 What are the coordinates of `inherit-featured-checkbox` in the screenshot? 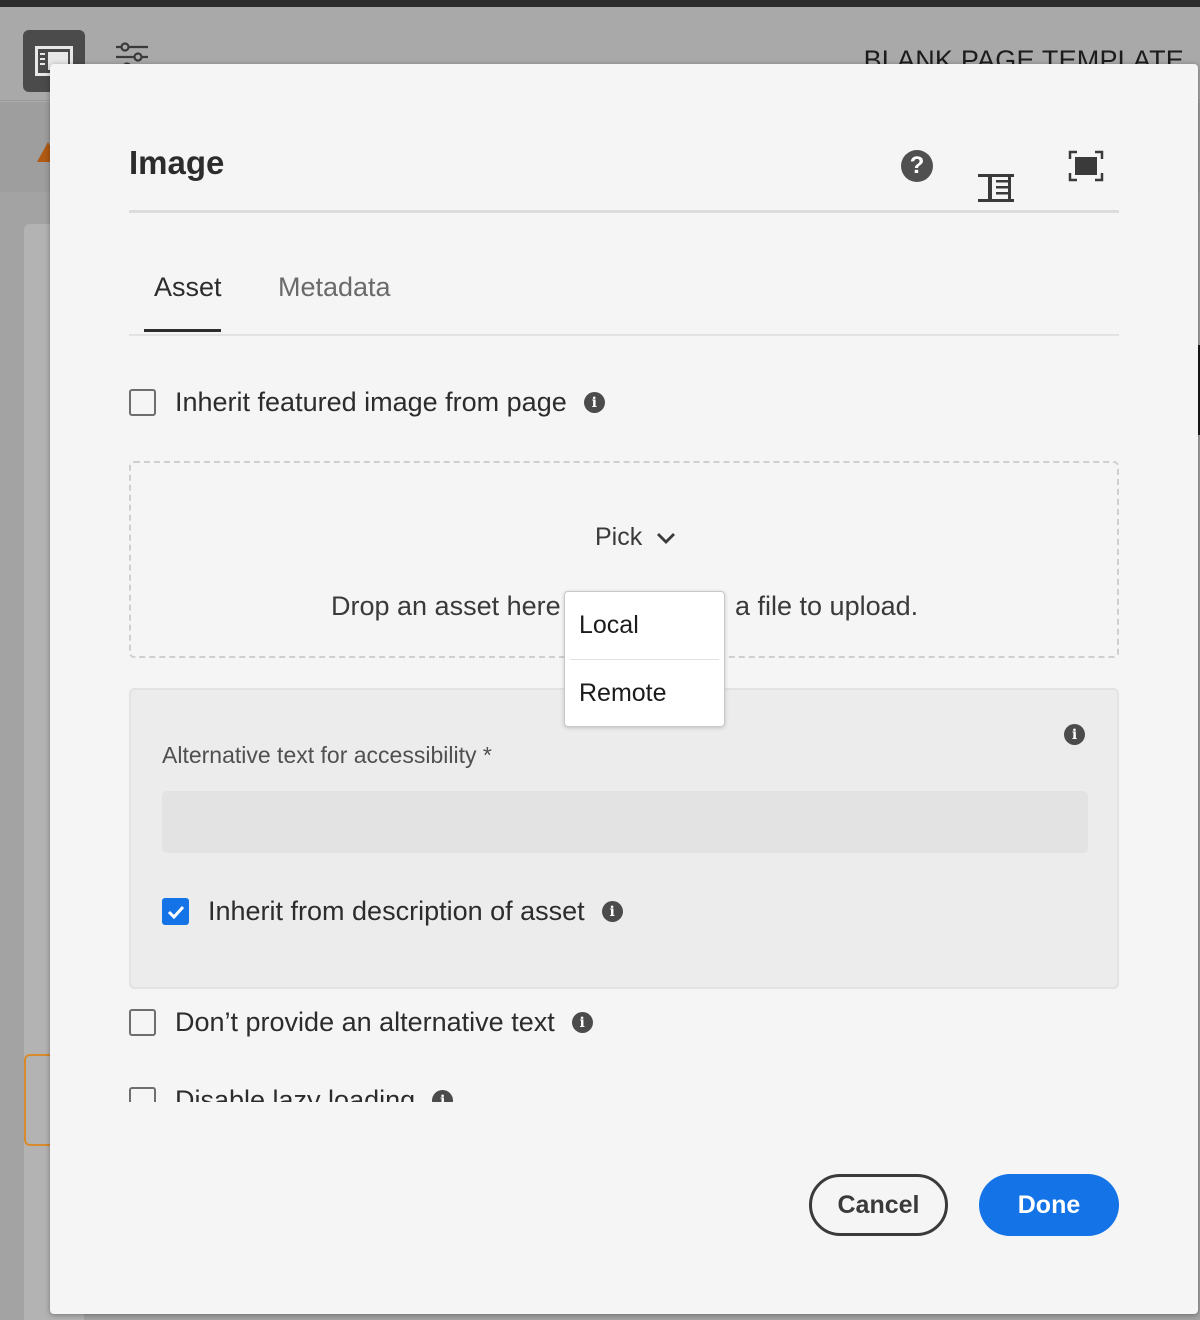 It's located at (142, 402).